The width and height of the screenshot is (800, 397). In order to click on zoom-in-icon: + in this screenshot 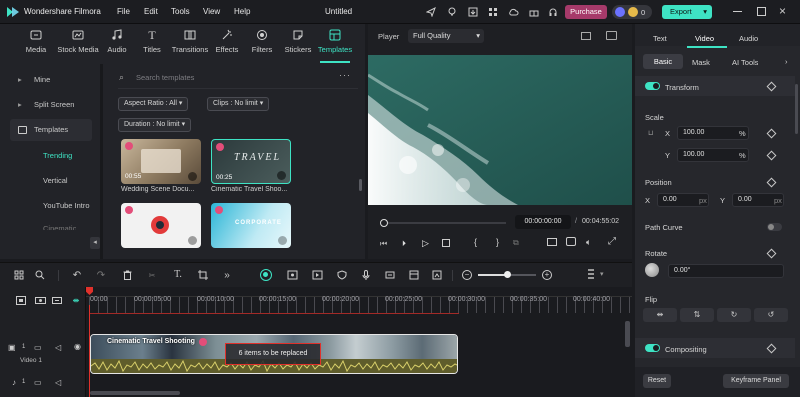, I will do `click(547, 275)`.